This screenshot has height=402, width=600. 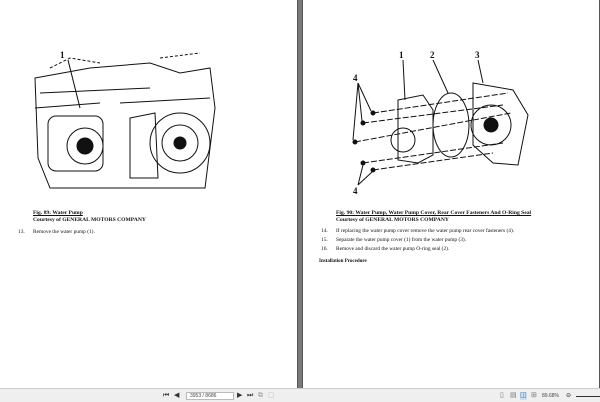 I want to click on water-pump-figure: 1, so click(x=125, y=119).